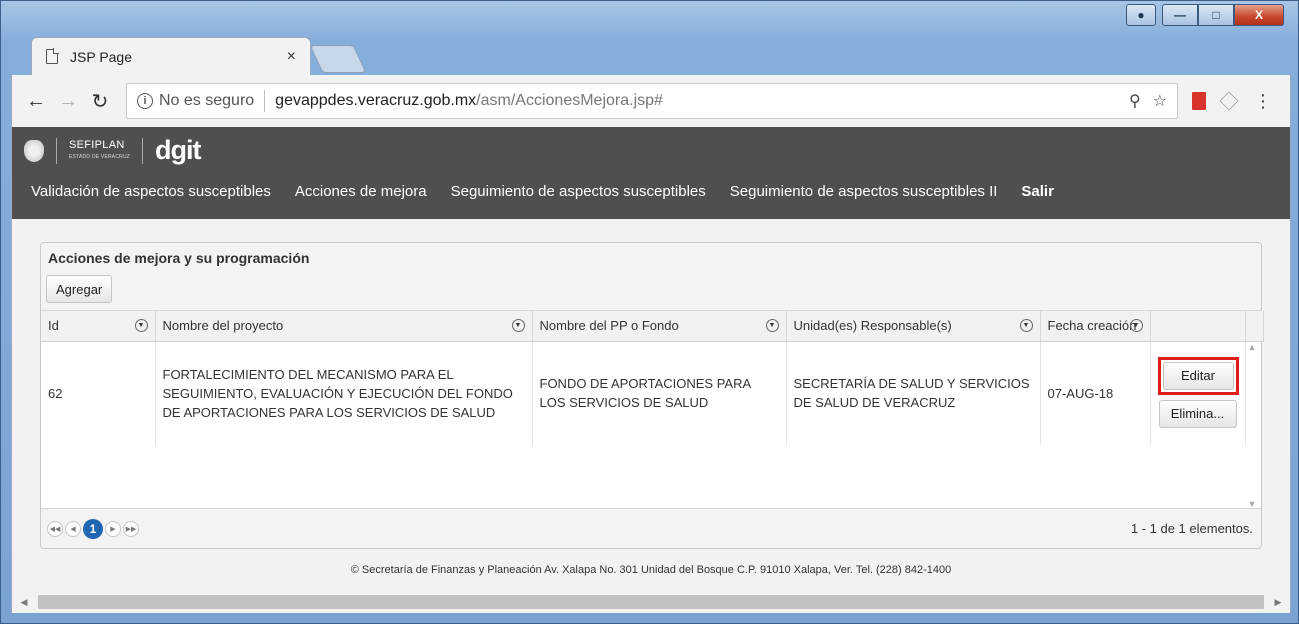 Image resolution: width=1299 pixels, height=624 pixels. I want to click on tab-close-icon: ×, so click(291, 57).